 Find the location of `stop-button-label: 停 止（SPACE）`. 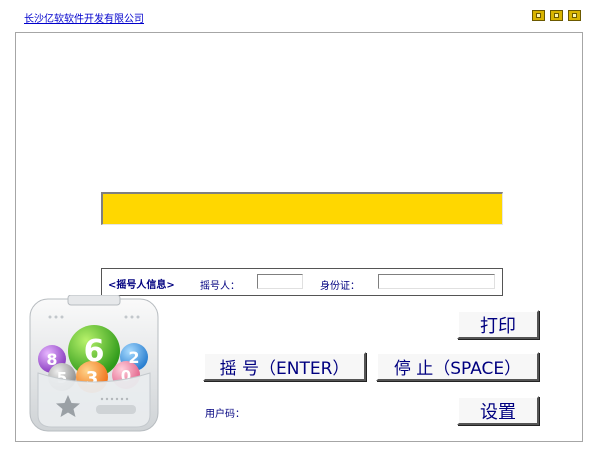

stop-button-label: 停 止（SPACE） is located at coordinates (457, 369).